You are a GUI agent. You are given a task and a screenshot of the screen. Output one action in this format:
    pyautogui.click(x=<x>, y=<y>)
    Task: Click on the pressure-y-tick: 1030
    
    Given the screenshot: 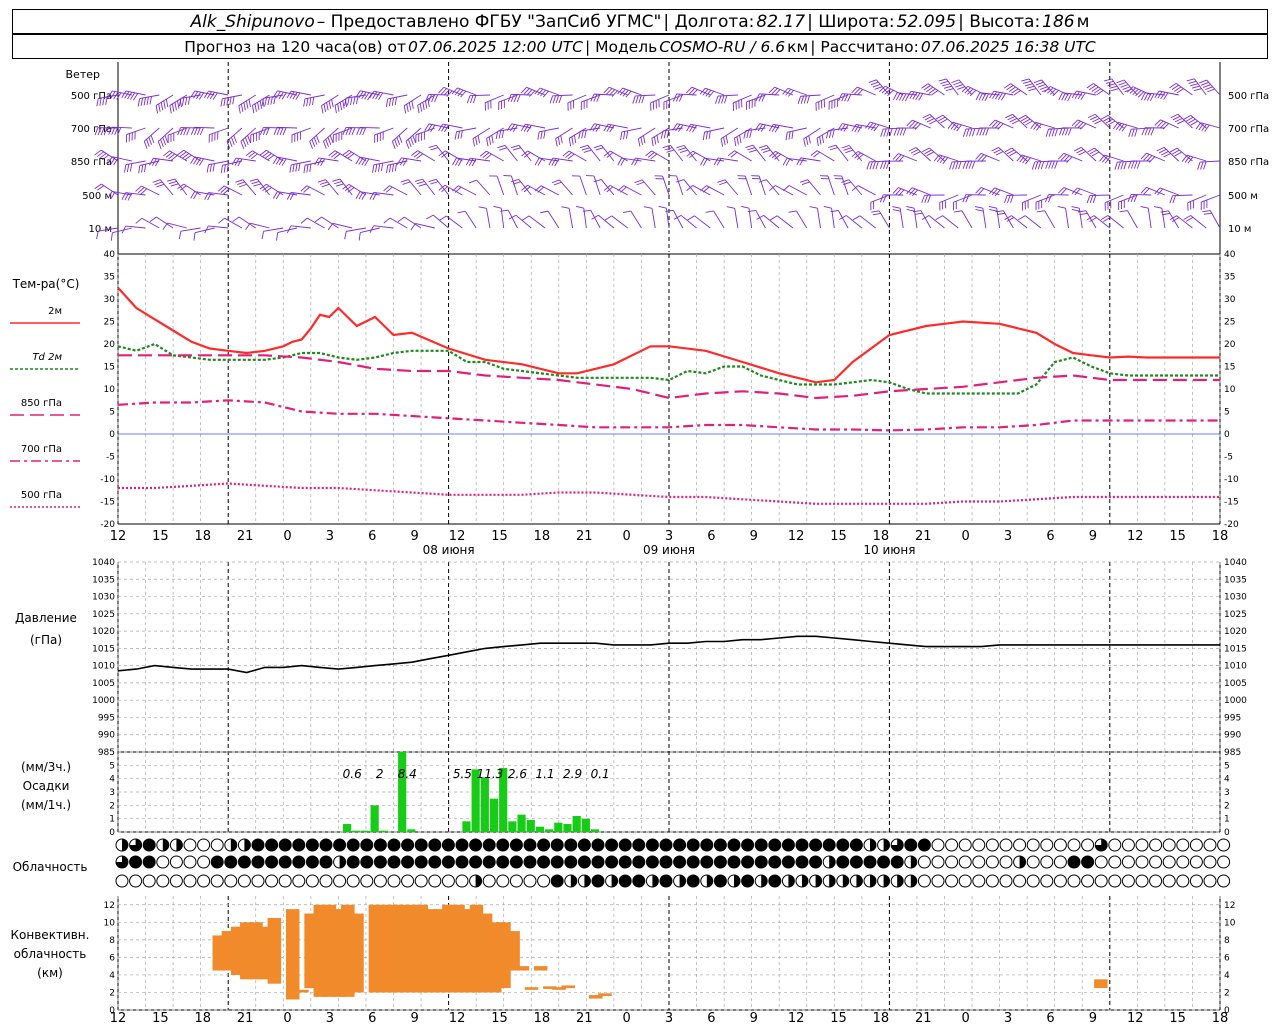 What is the action you would take?
    pyautogui.click(x=103, y=598)
    